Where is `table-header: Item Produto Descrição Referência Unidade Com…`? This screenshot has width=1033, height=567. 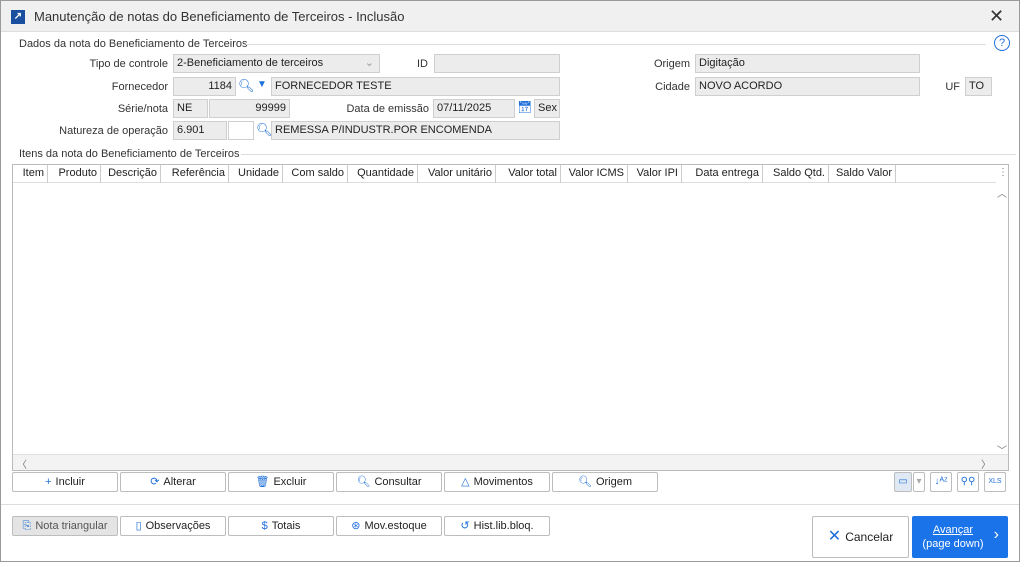
table-header: Item Produto Descrição Referência Unidade Com… is located at coordinates (504, 174).